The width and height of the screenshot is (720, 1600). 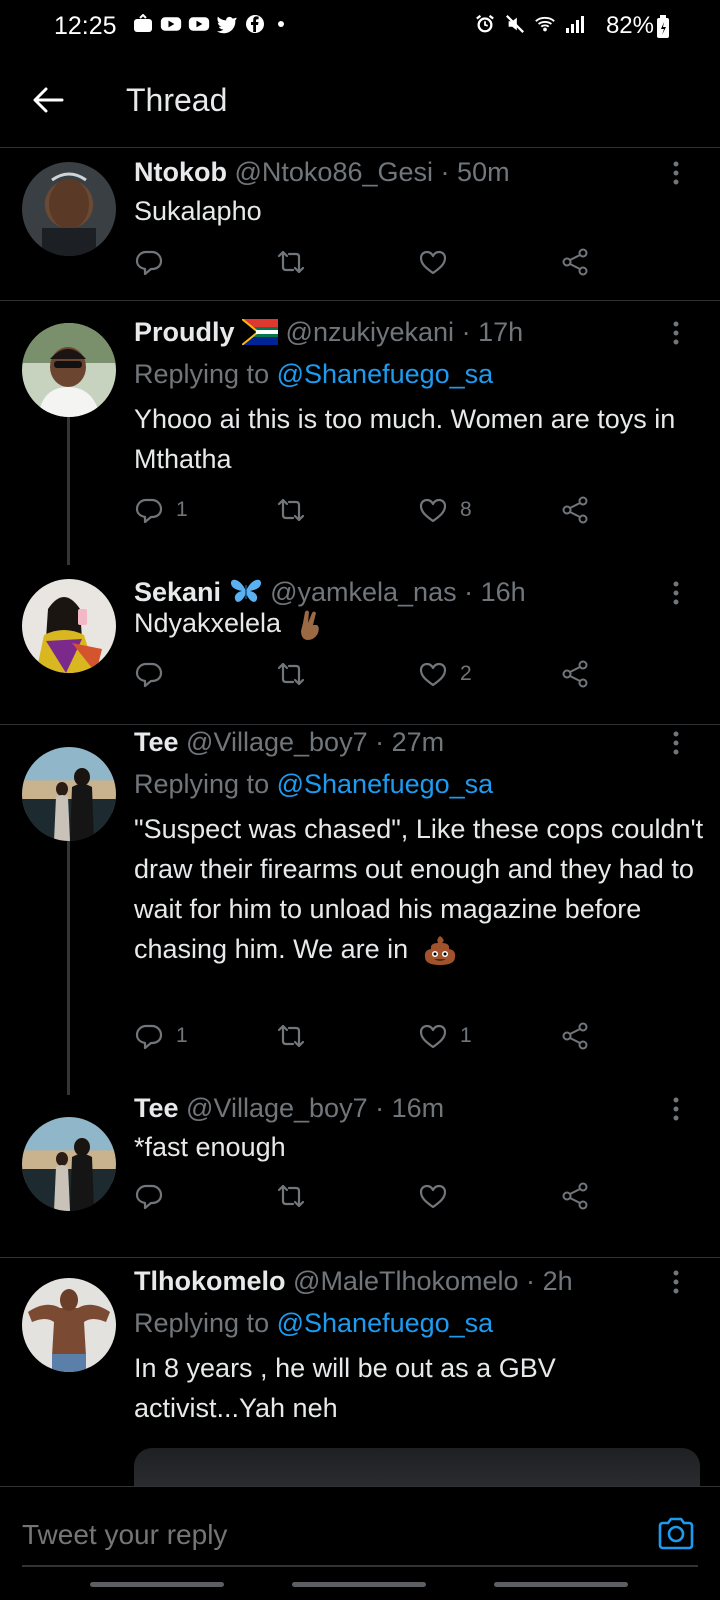 I want to click on tweet: Sekani @yamkela_nas · 16h Ndyakxelela 2, so click(x=360, y=643).